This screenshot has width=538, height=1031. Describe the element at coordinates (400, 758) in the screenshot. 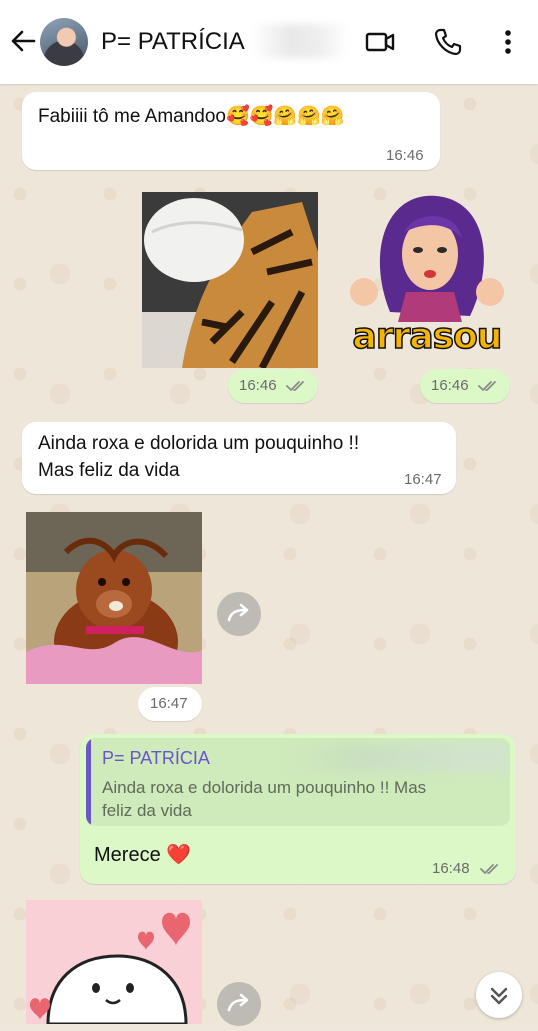

I see `quote-author-redaction-blur` at that location.